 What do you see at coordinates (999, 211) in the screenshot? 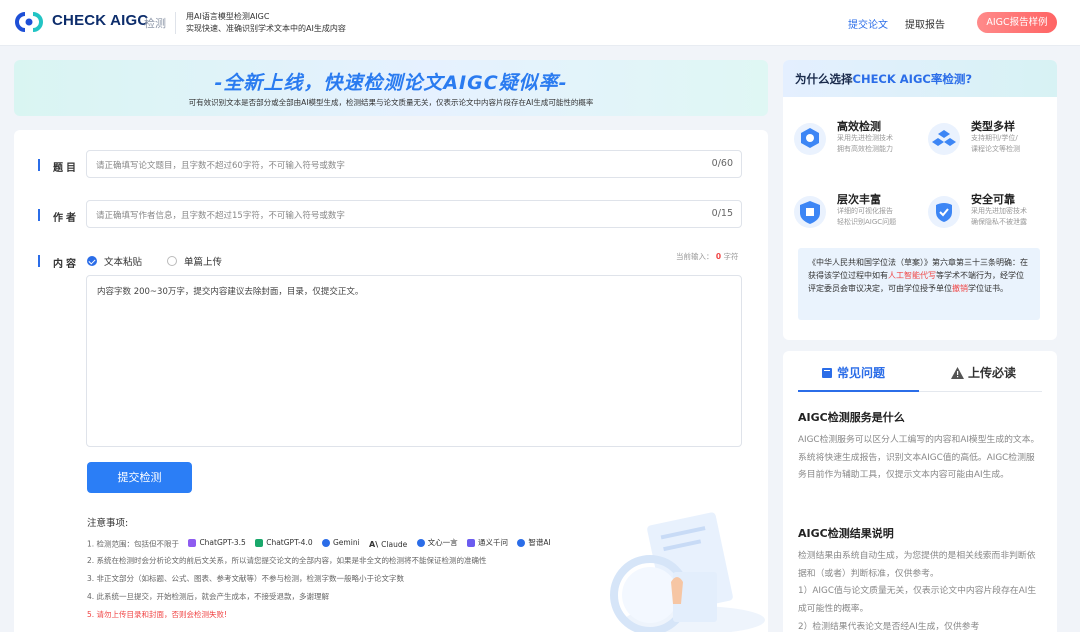
I see `feature-desc: 采用先进加密技术` at bounding box center [999, 211].